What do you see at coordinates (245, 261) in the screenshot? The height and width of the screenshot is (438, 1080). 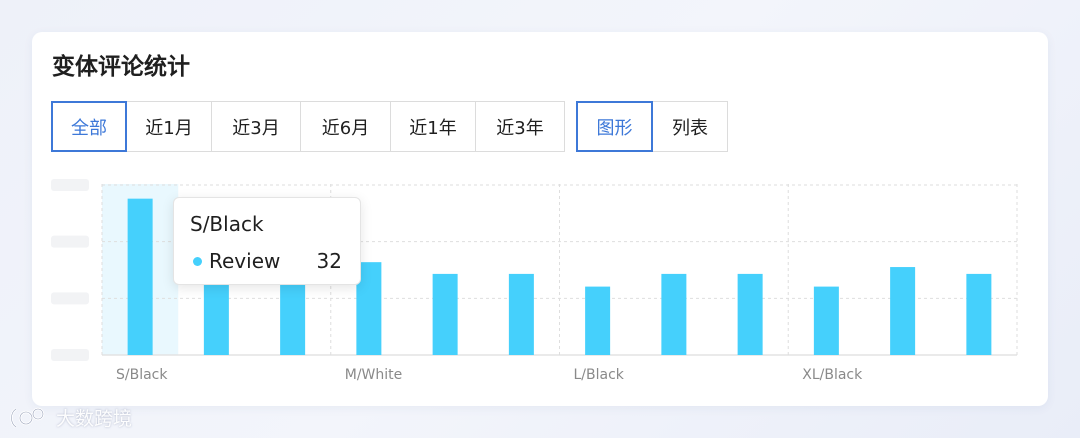 I see `tooltip-series-label: Review` at bounding box center [245, 261].